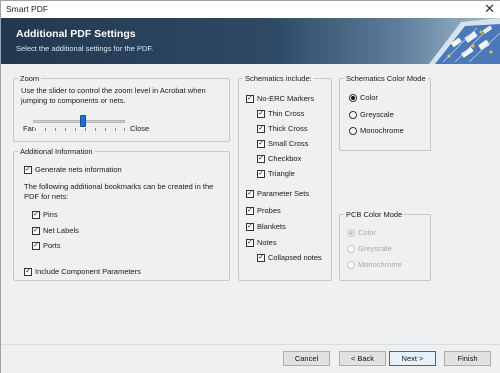 This screenshot has width=500, height=373. What do you see at coordinates (61, 230) in the screenshot?
I see `net-labels-label: Net Labels` at bounding box center [61, 230].